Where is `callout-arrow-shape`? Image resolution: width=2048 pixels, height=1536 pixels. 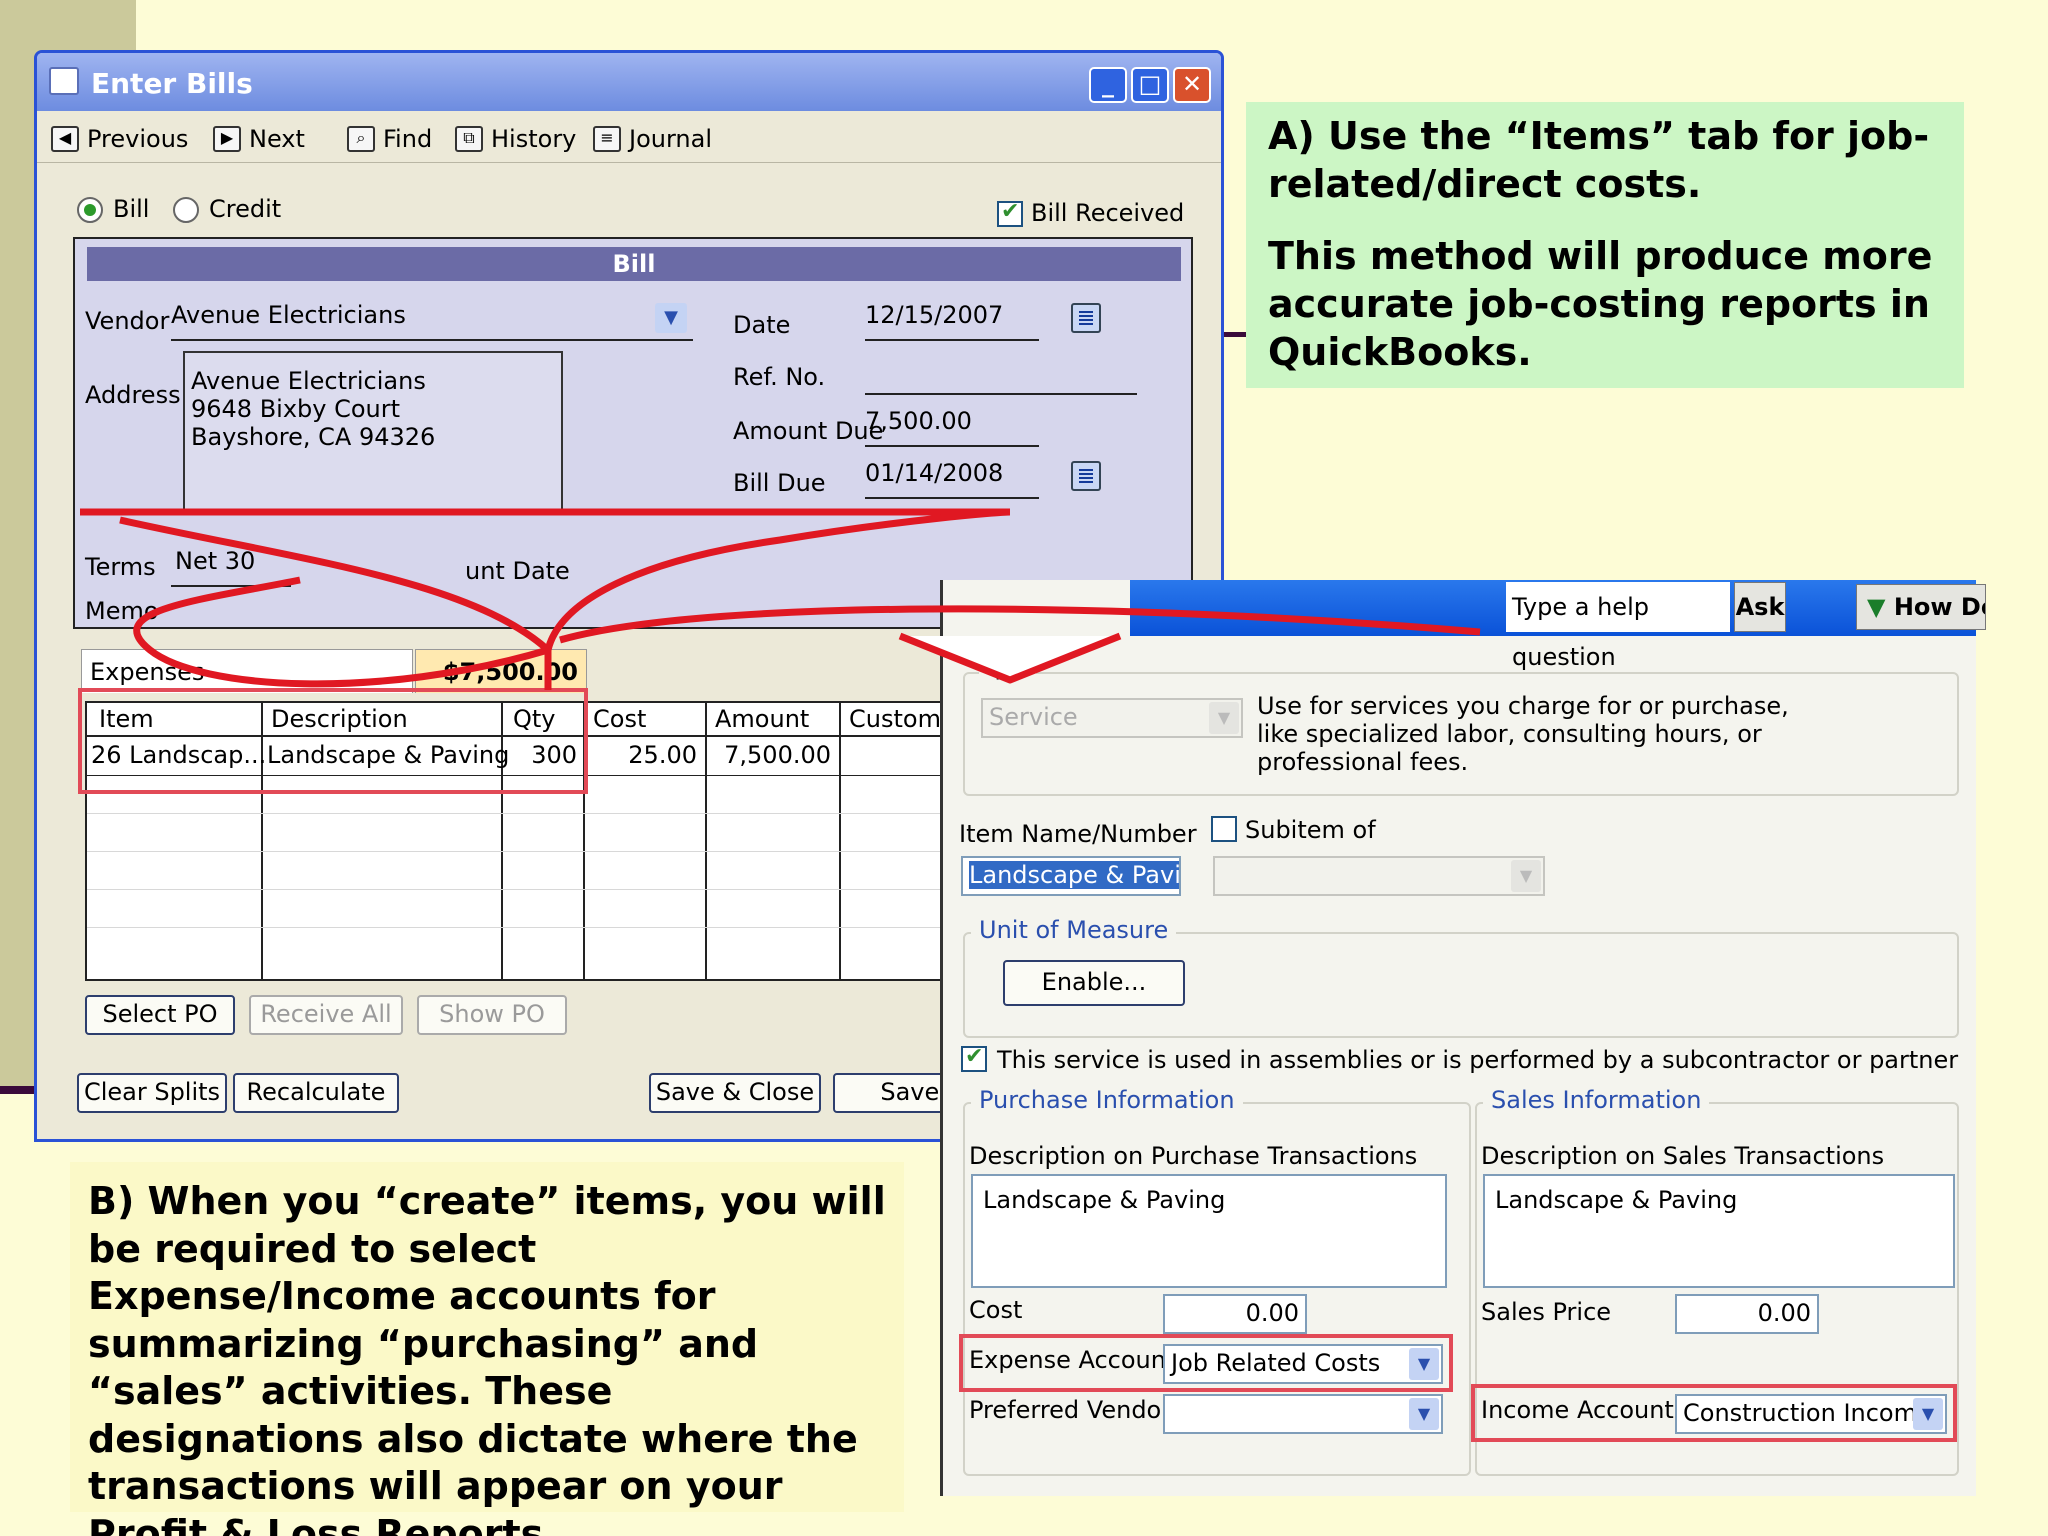
callout-arrow-shape is located at coordinates (780, 599).